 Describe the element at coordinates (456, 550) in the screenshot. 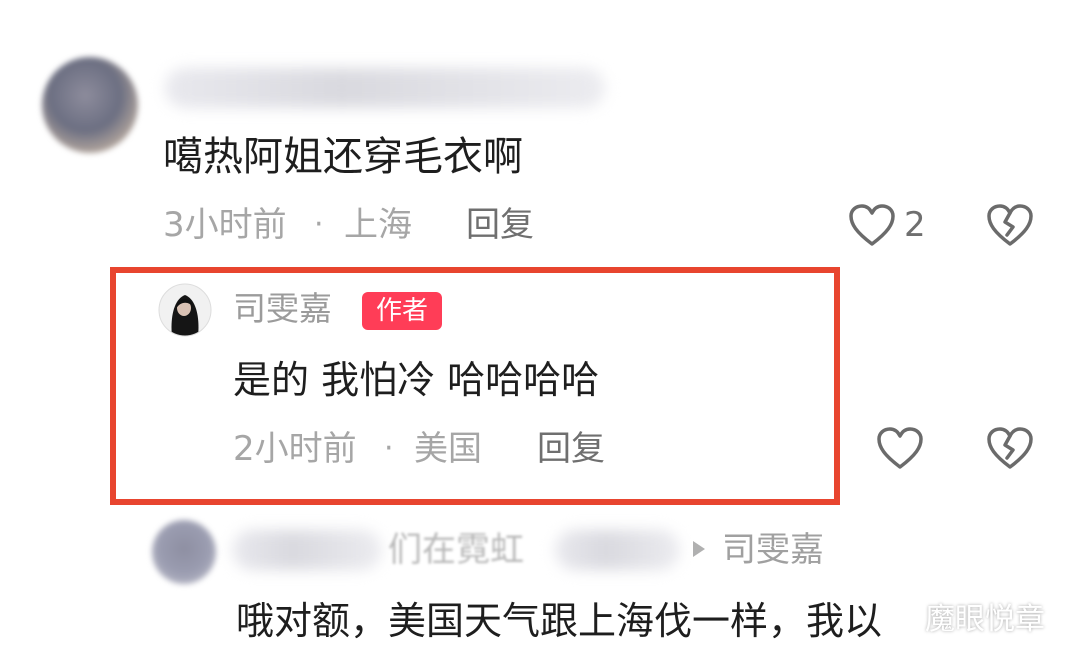

I see `username-fragment: 们在霓虹` at that location.